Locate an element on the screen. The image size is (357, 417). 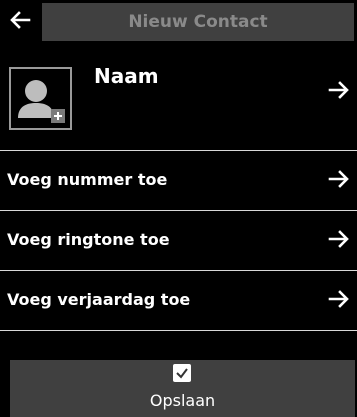
divider is located at coordinates (178, 330).